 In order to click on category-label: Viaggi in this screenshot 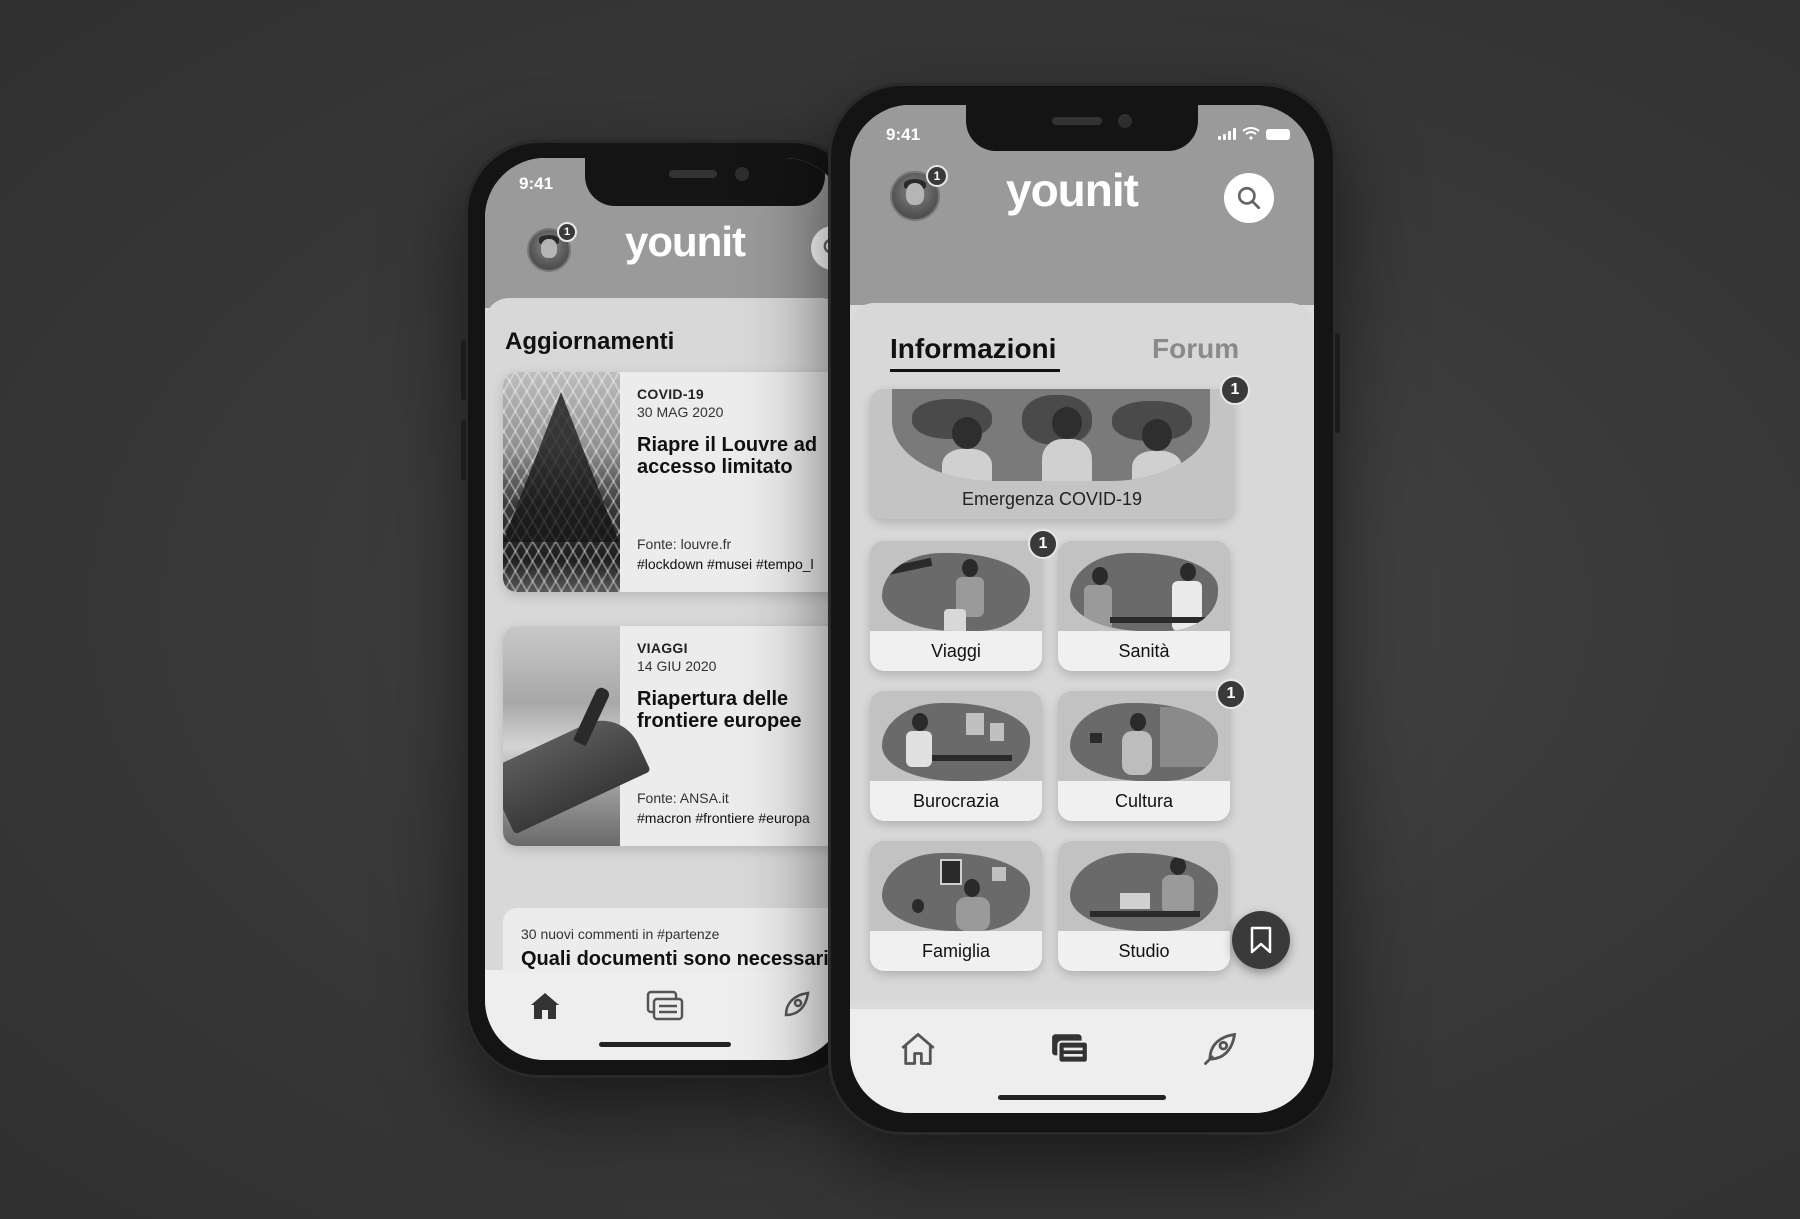, I will do `click(956, 650)`.